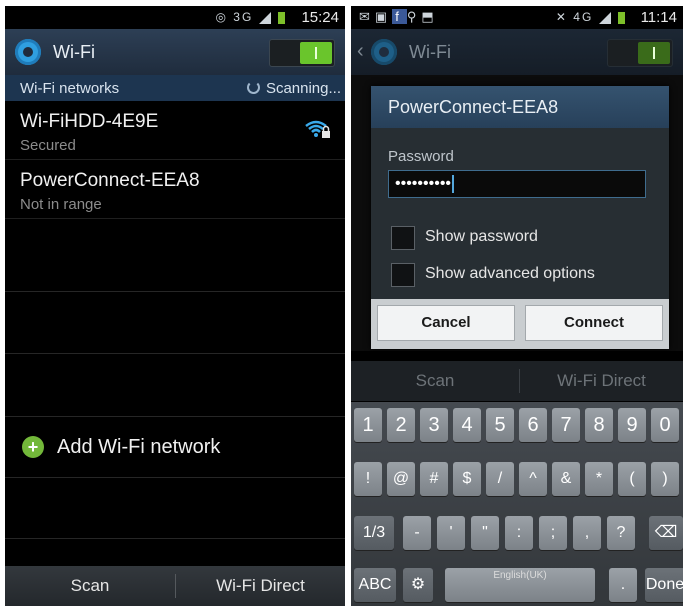 The image size is (683, 608). Describe the element at coordinates (561, 17) in the screenshot. I see `mute-icon: ✕` at that location.